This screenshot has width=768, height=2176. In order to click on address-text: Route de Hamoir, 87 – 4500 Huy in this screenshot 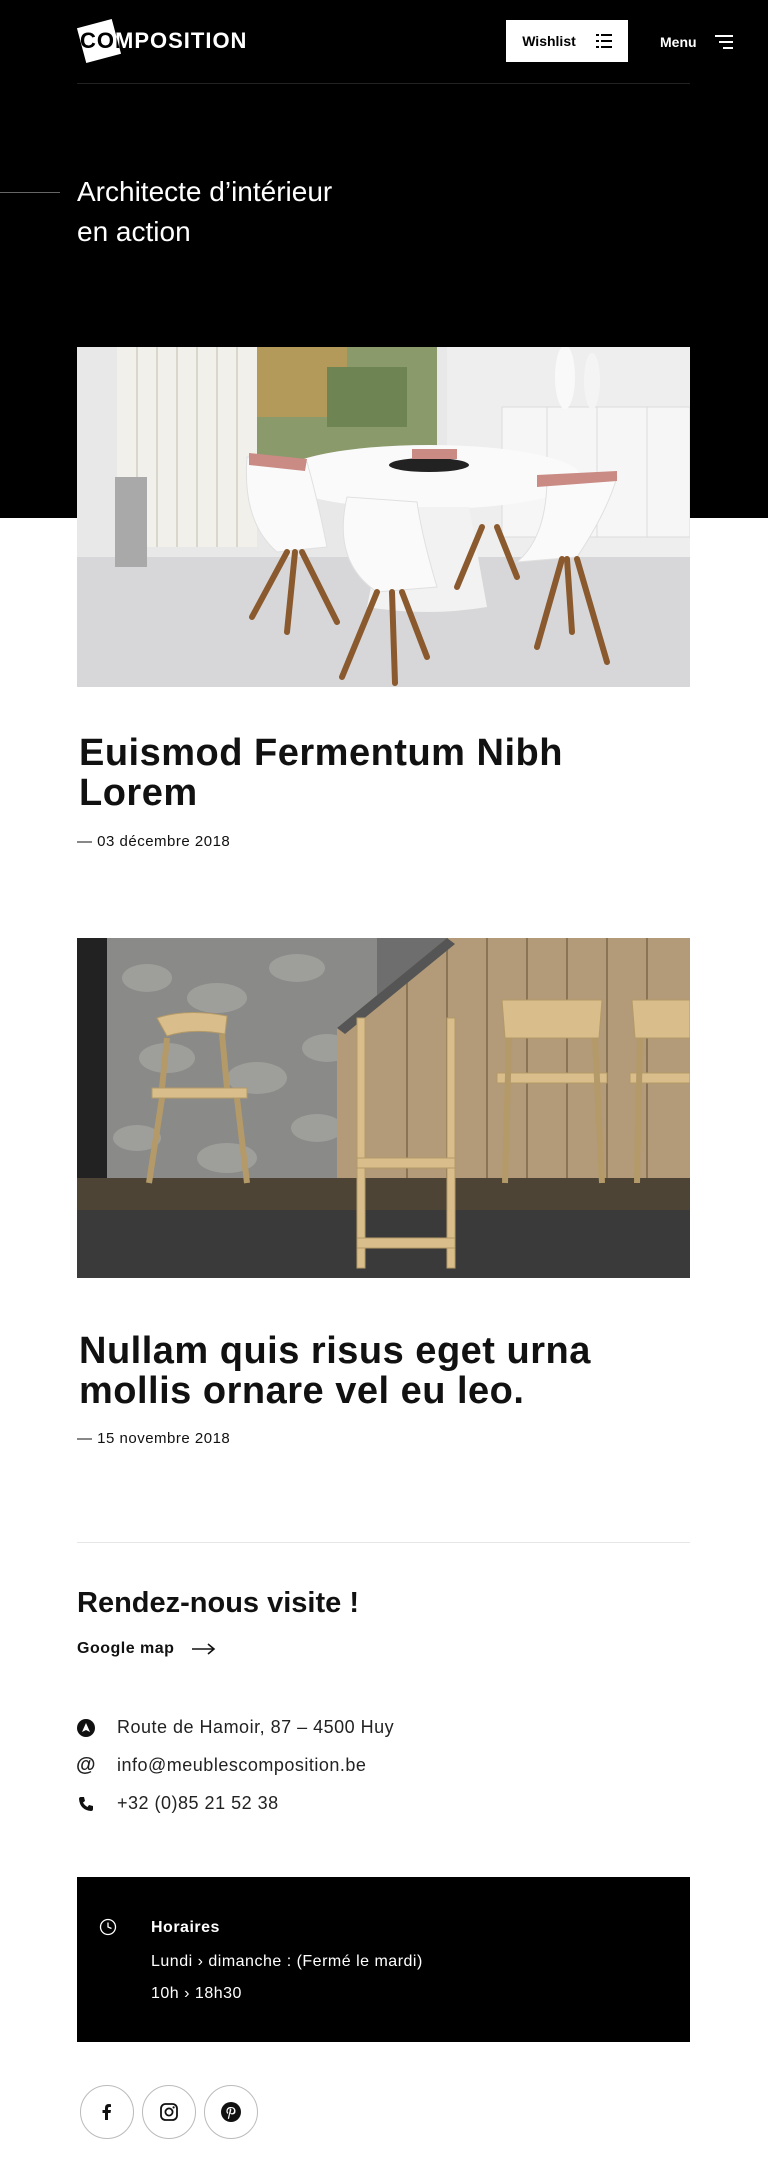, I will do `click(256, 1727)`.